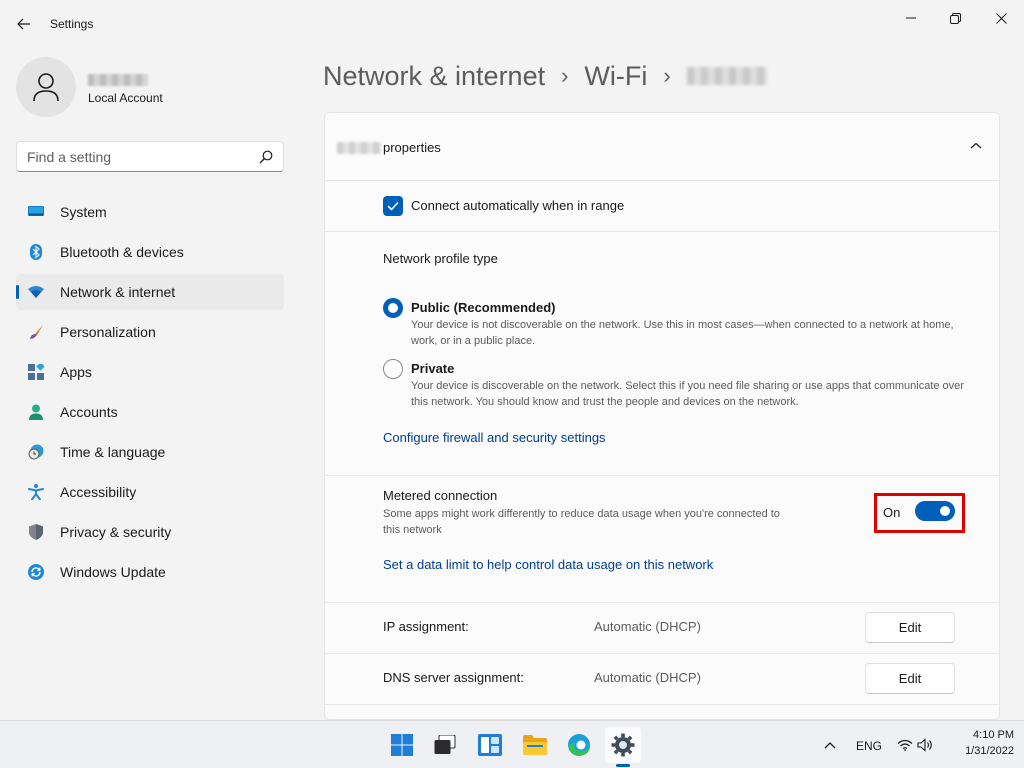 The height and width of the screenshot is (768, 1024). What do you see at coordinates (116, 532) in the screenshot?
I see `sidebar-item-label: Privacy & security` at bounding box center [116, 532].